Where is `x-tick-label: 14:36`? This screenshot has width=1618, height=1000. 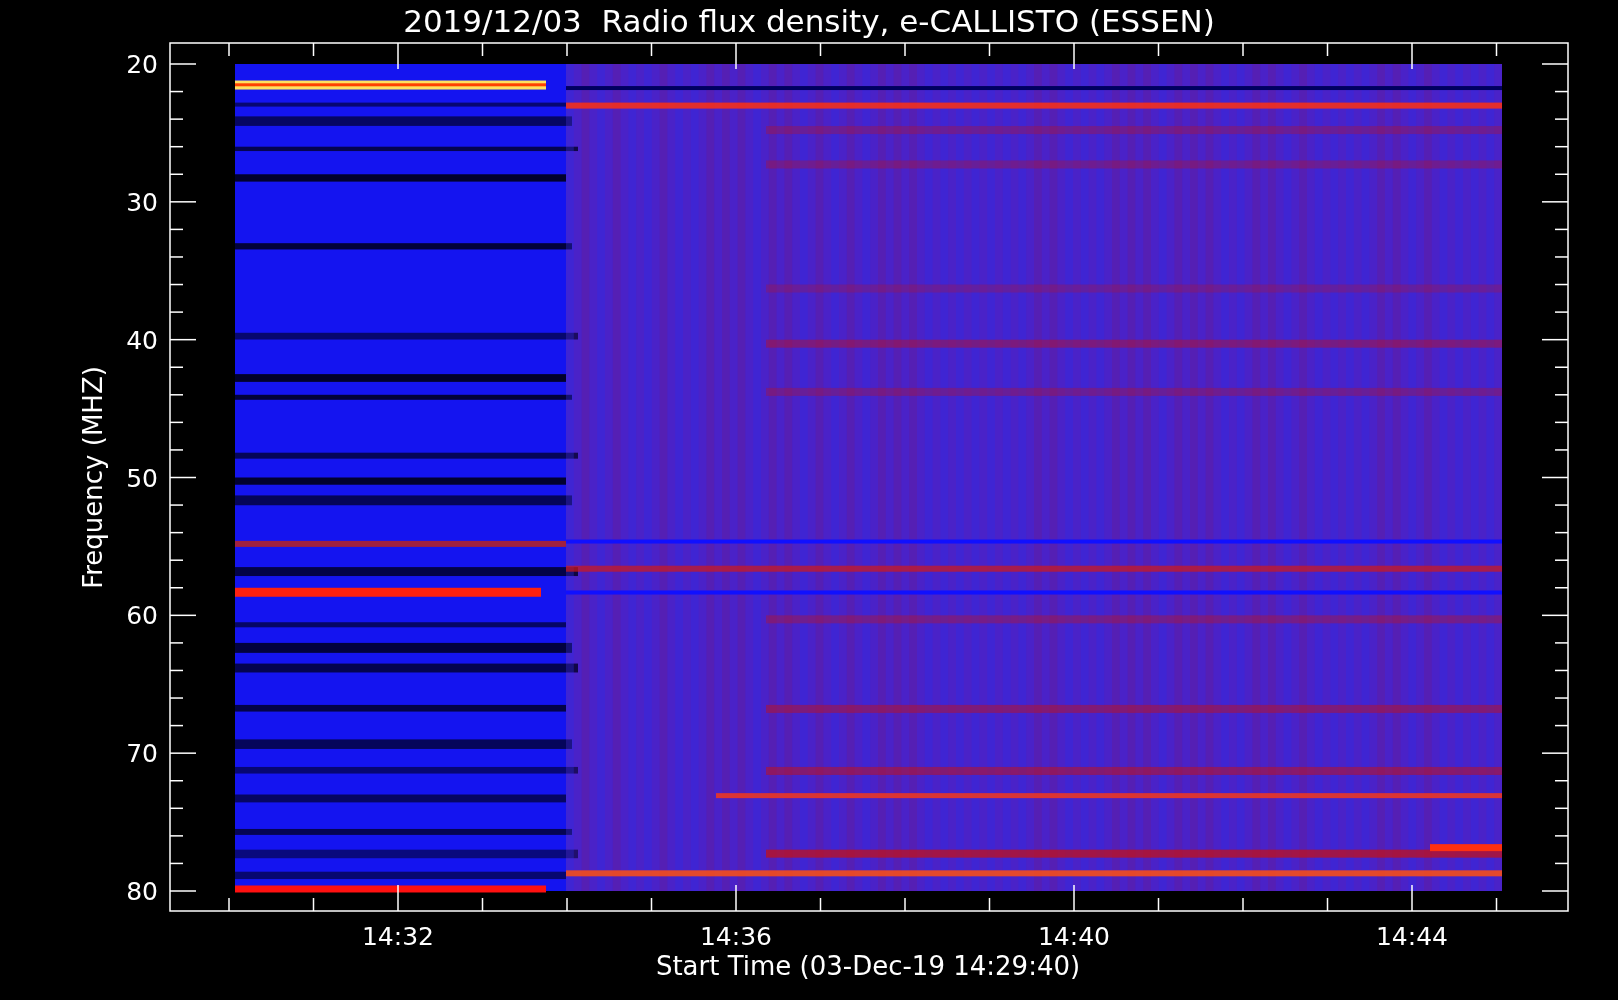
x-tick-label: 14:36 is located at coordinates (736, 936).